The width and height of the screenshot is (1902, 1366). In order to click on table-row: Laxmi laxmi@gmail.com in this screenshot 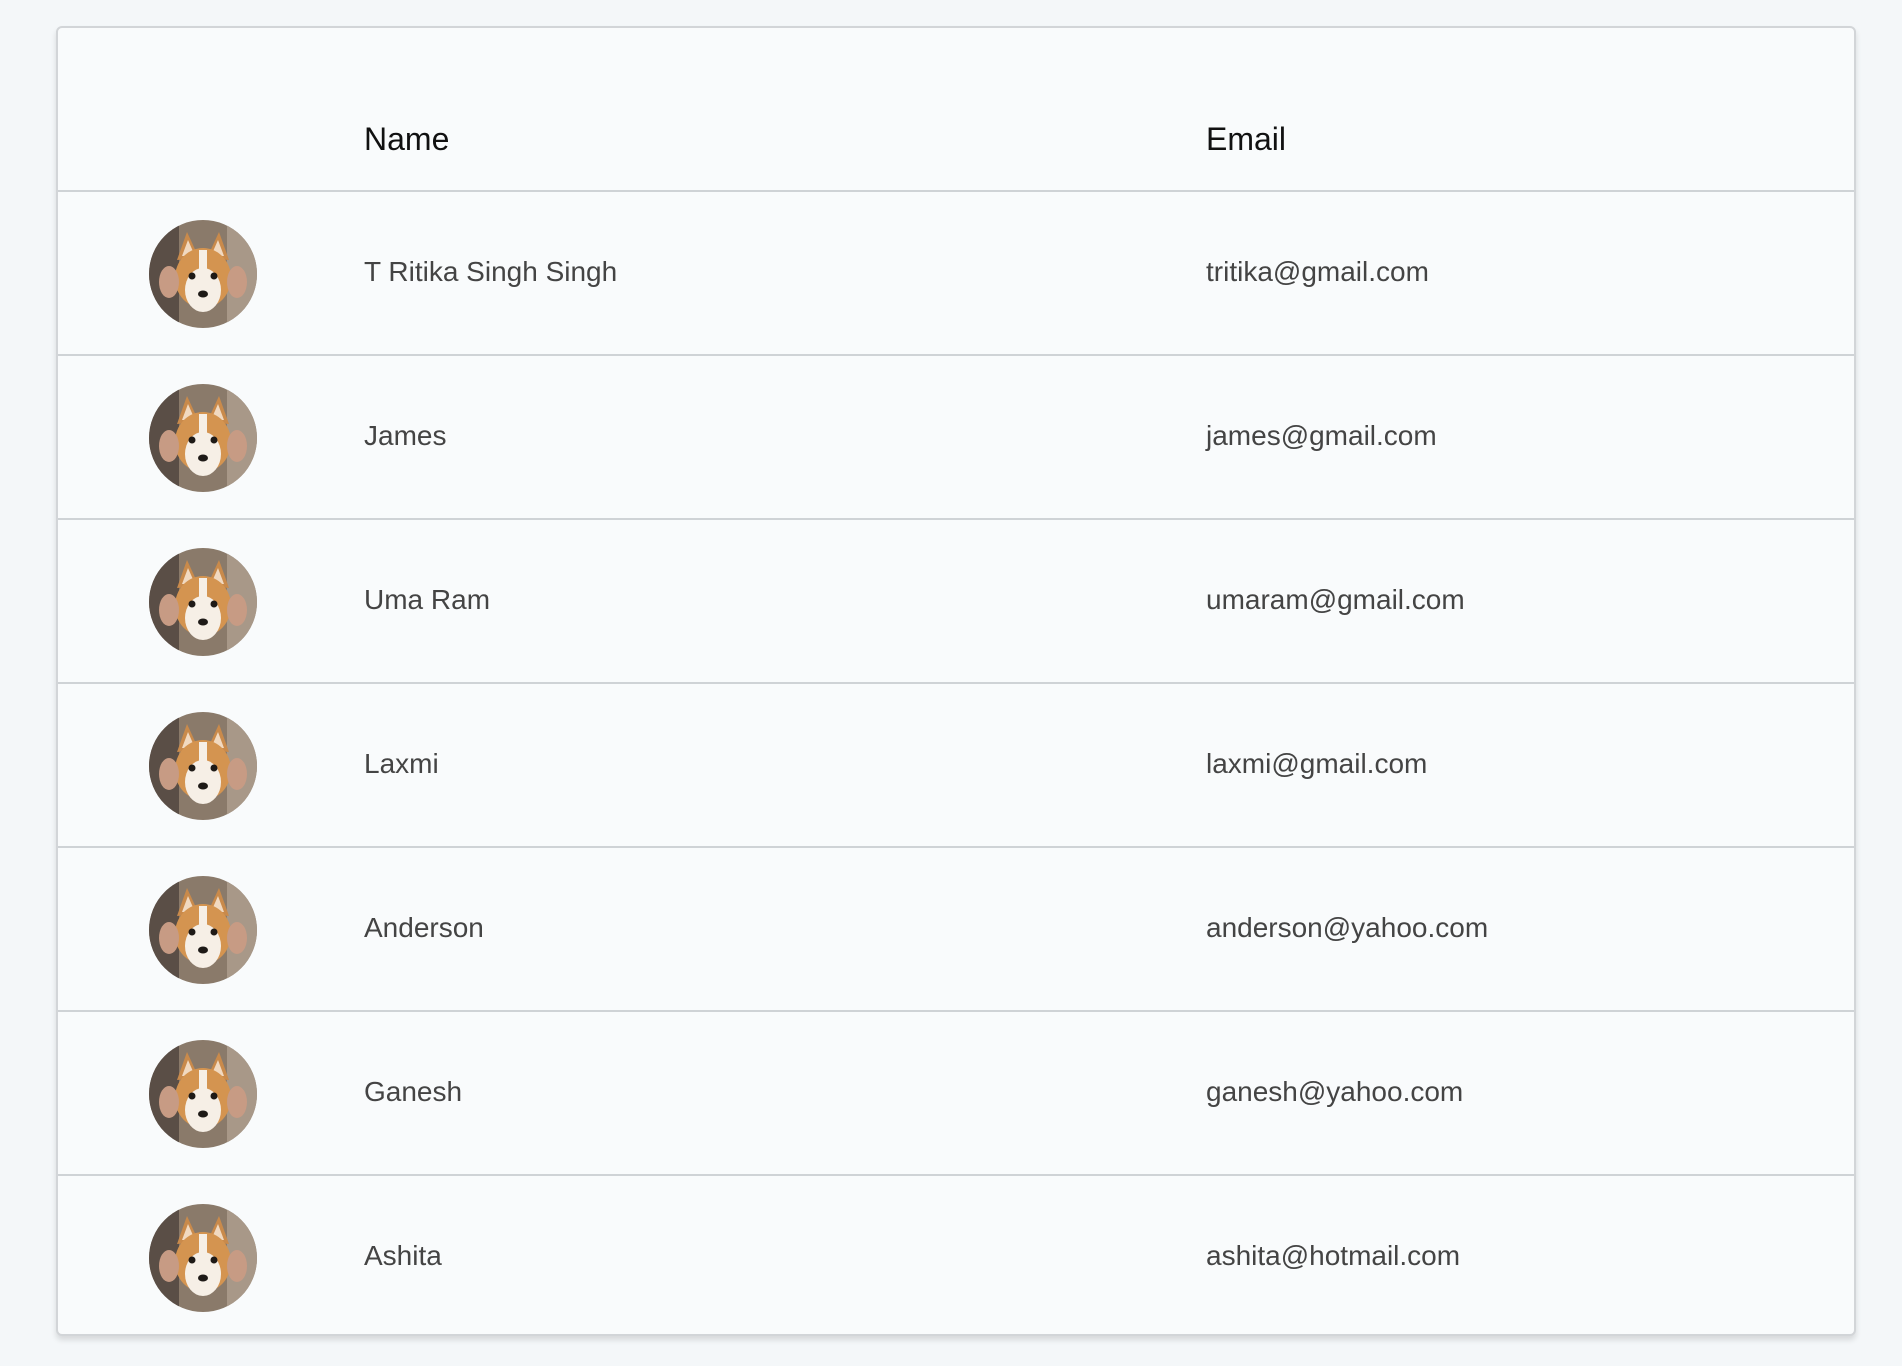, I will do `click(956, 766)`.